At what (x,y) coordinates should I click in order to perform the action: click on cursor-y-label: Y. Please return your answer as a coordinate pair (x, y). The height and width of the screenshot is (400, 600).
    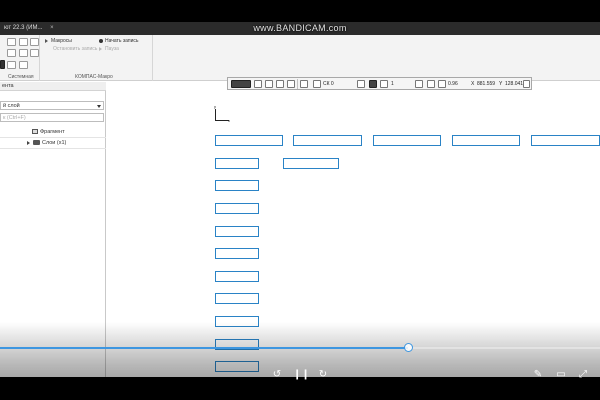
    Looking at the image, I should click on (501, 84).